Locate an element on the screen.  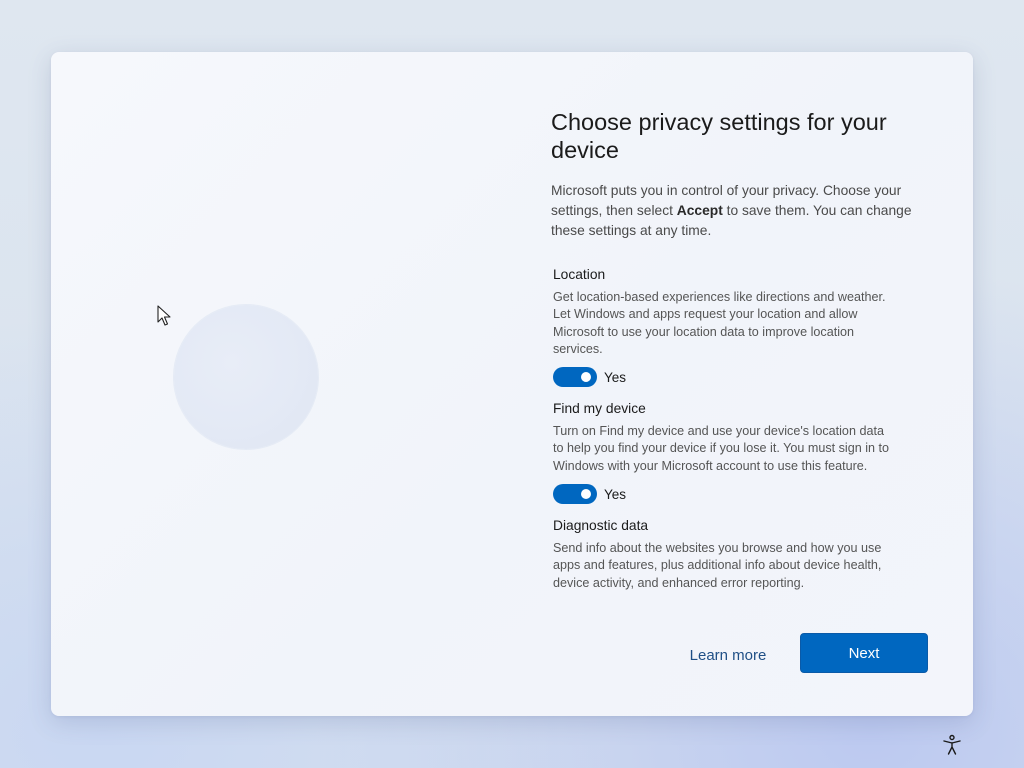
page-title: Choose privacy settings for your device is located at coordinates (719, 136).